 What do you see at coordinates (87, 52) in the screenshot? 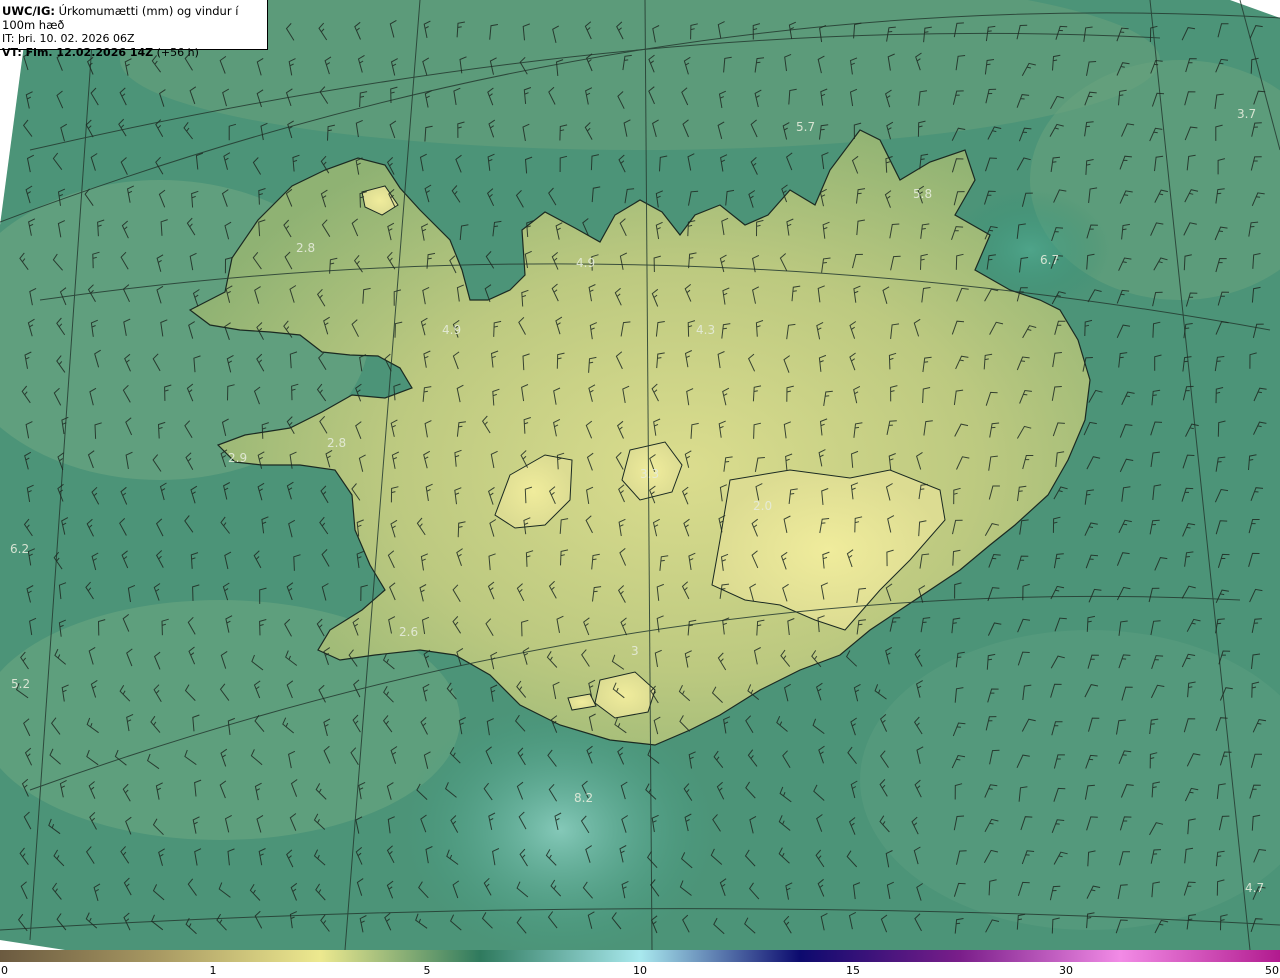
I see `valid-time: Fim. 12.02.2026 14Z` at bounding box center [87, 52].